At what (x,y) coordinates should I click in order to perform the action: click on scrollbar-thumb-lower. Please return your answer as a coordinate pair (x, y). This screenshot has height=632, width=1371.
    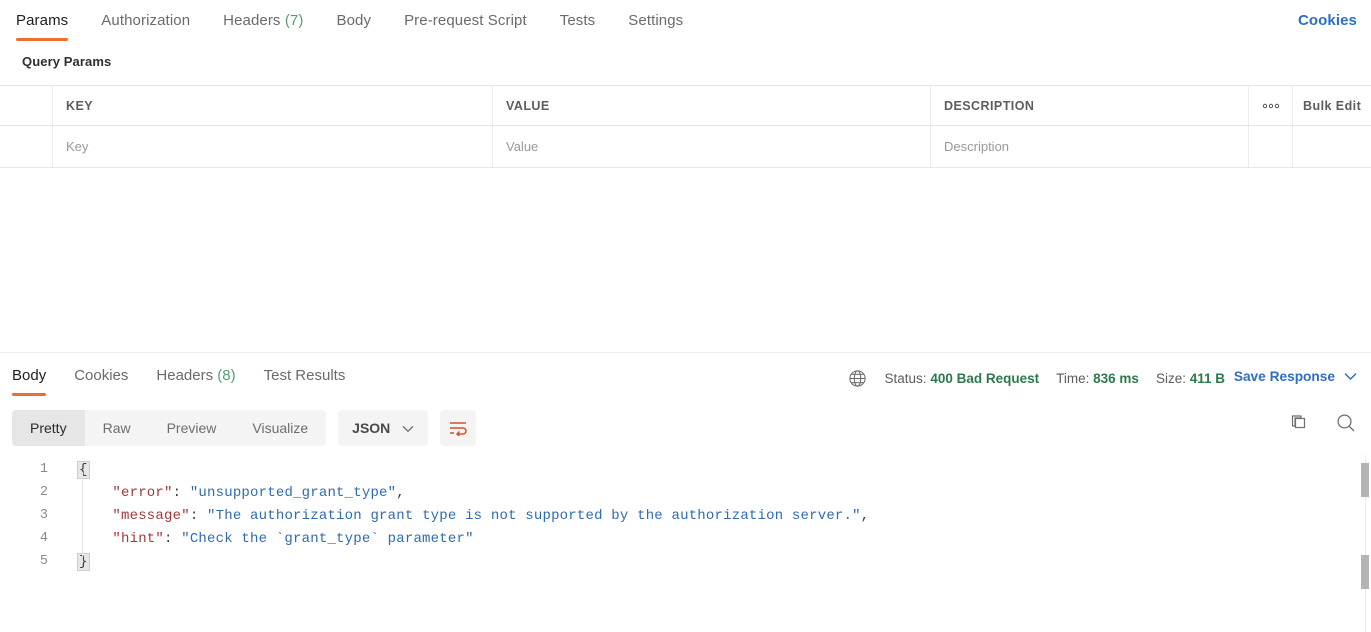
    Looking at the image, I should click on (1365, 572).